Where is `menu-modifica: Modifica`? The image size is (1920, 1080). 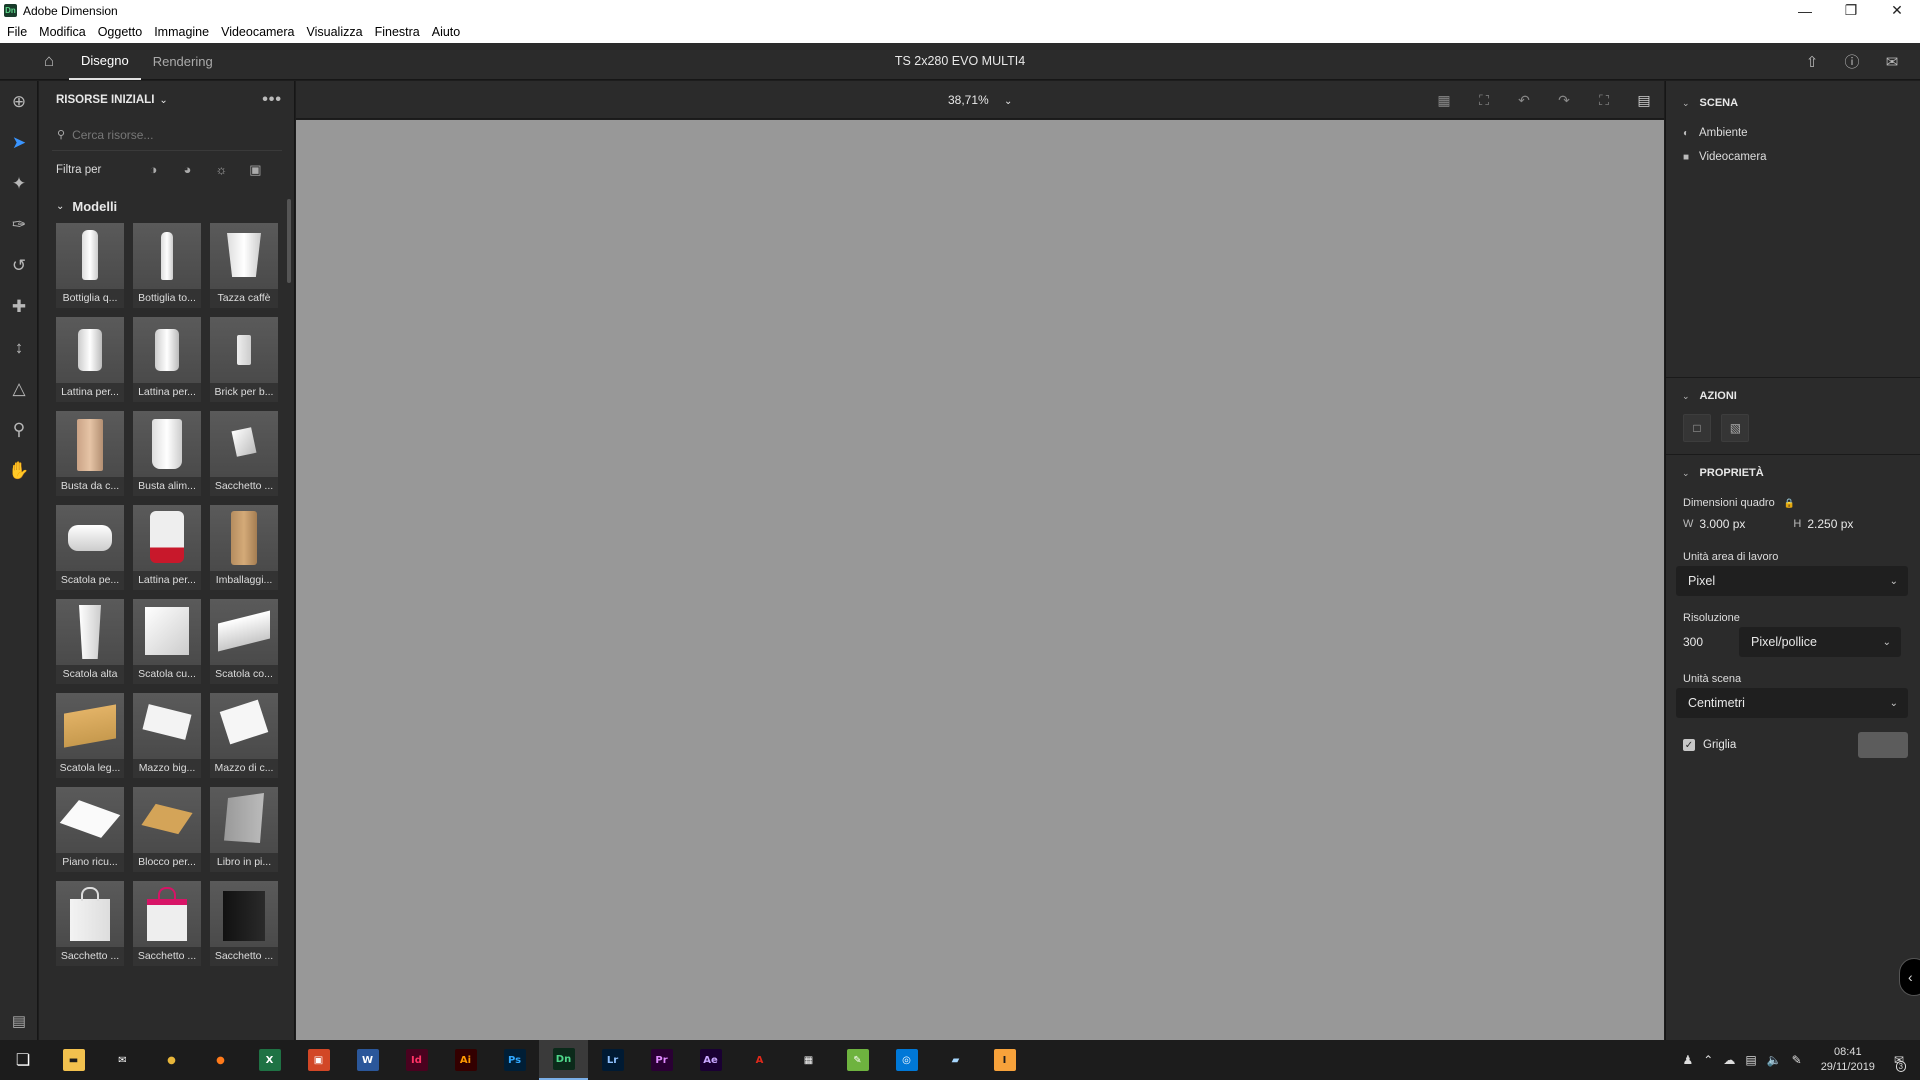
menu-modifica: Modifica is located at coordinates (62, 32).